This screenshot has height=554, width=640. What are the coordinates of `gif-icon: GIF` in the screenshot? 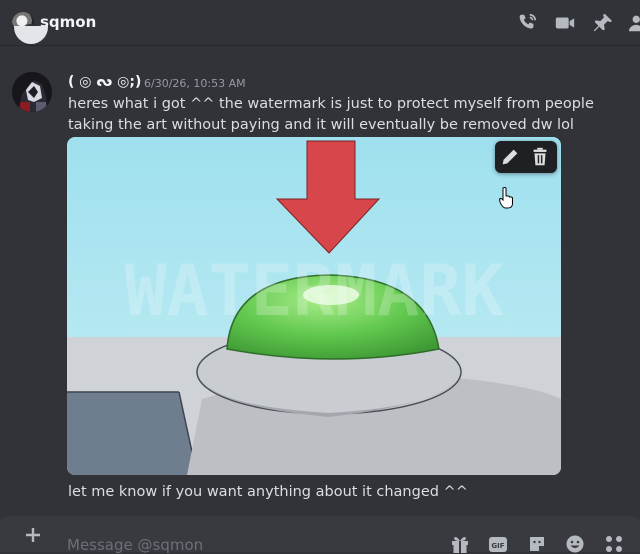 It's located at (498, 544).